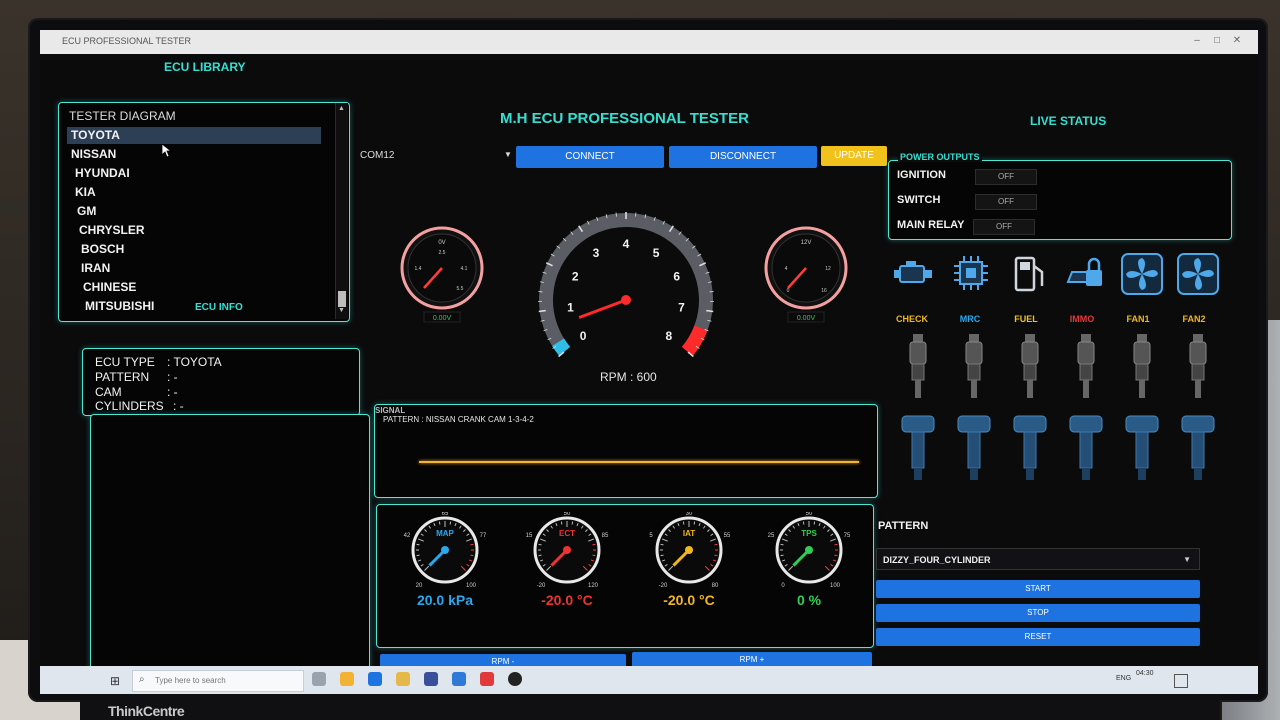 The height and width of the screenshot is (720, 1280). Describe the element at coordinates (1038, 637) in the screenshot. I see `reset-button: RESET` at that location.